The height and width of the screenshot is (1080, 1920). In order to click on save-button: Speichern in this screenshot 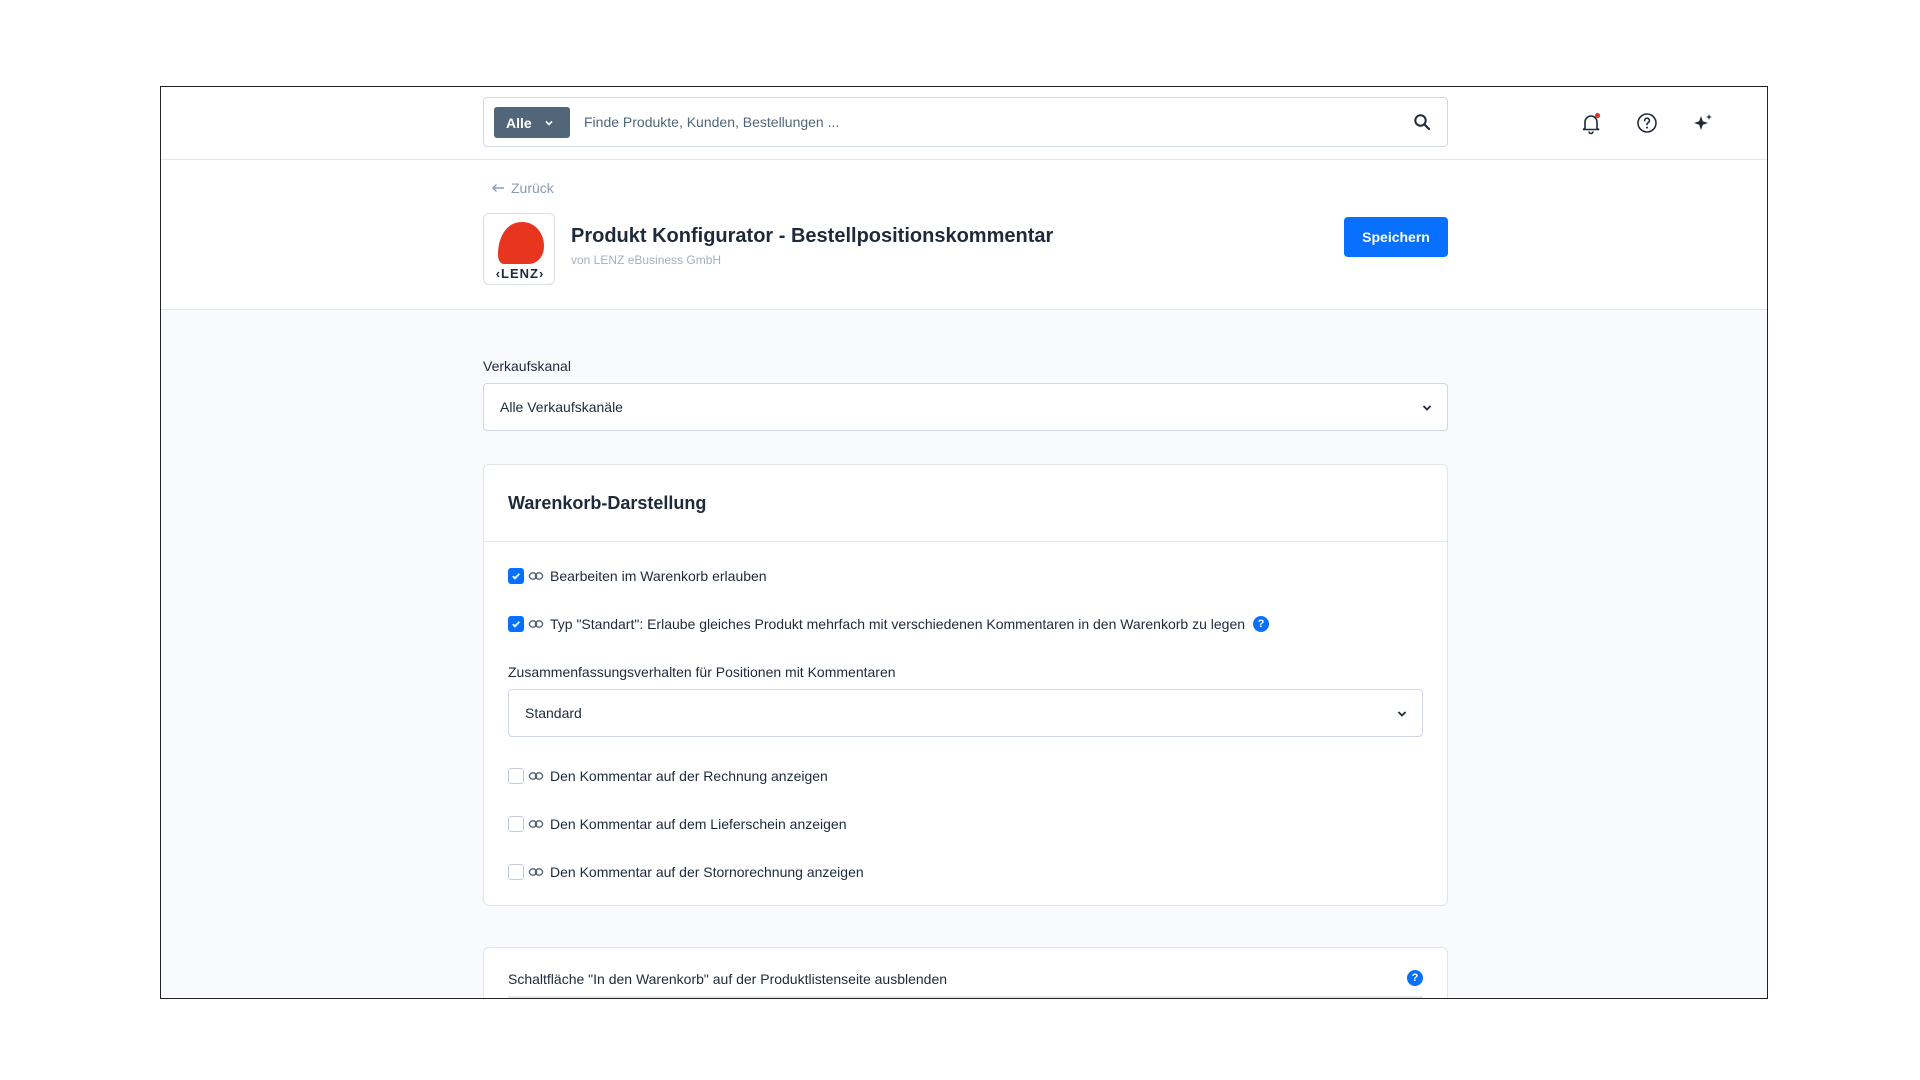, I will do `click(1396, 237)`.